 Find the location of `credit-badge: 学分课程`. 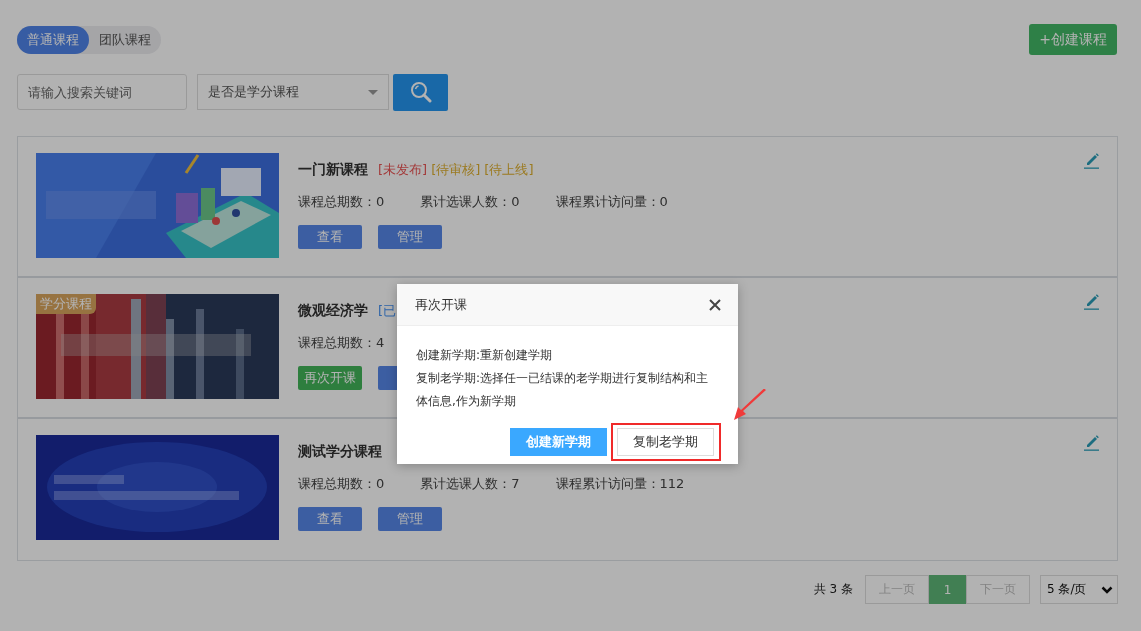

credit-badge: 学分课程 is located at coordinates (66, 304).